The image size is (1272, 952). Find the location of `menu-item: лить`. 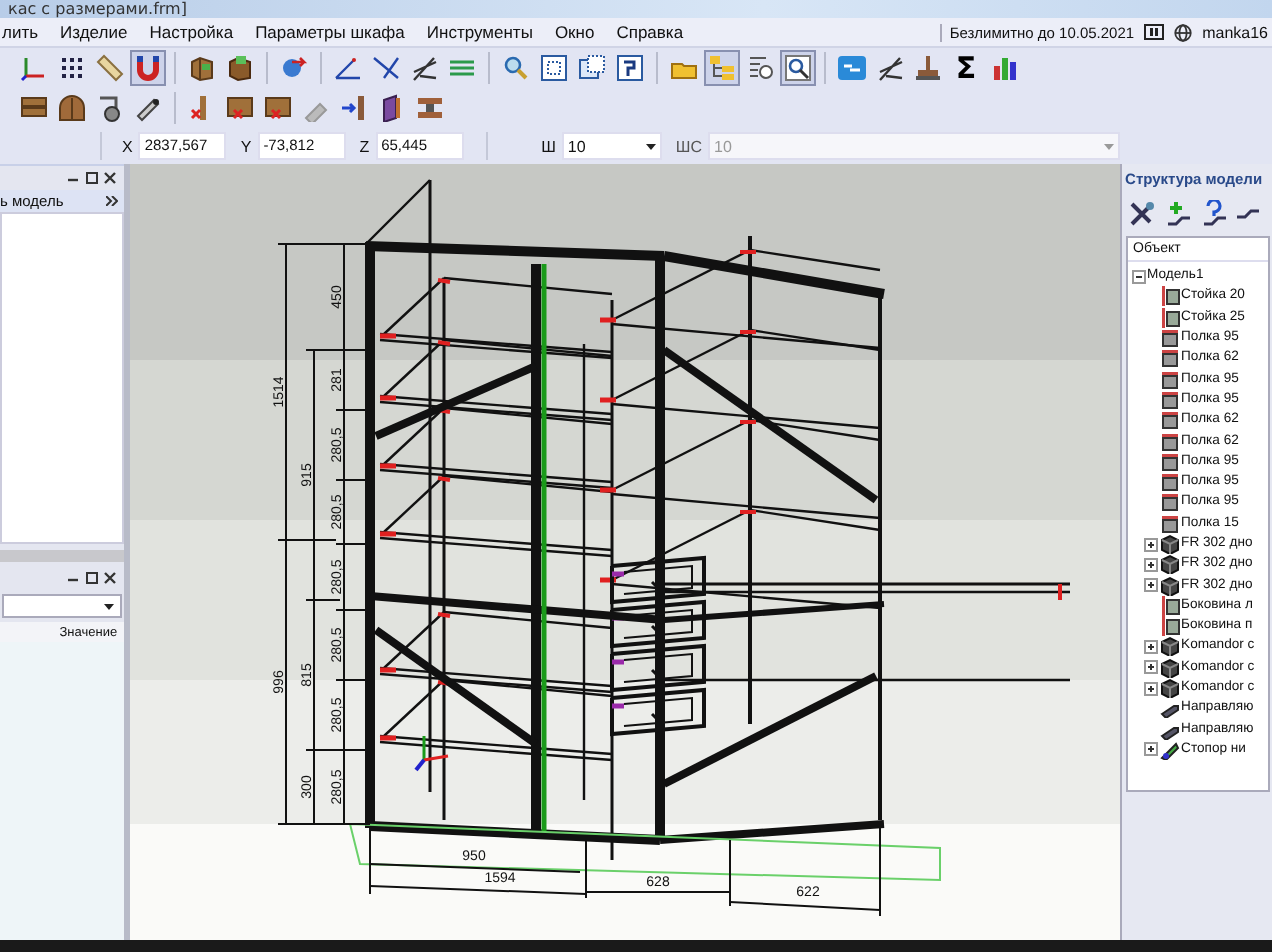

menu-item: лить is located at coordinates (20, 32).